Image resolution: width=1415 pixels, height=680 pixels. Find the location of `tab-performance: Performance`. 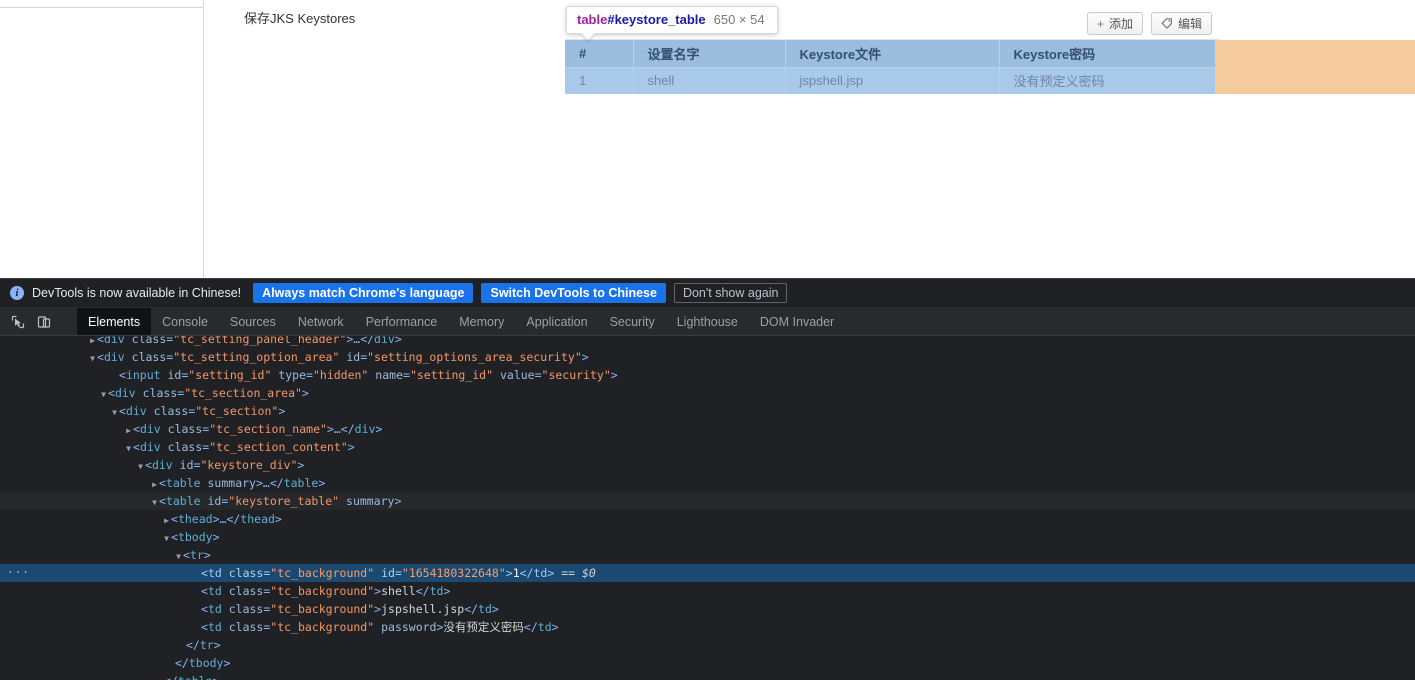

tab-performance: Performance is located at coordinates (402, 321).